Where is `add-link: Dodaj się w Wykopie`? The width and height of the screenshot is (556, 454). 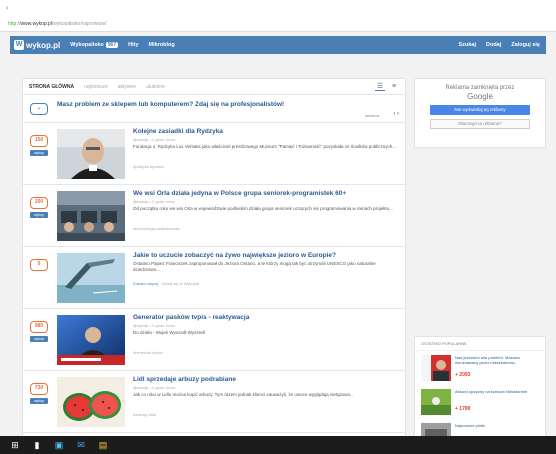 add-link: Dodaj się w Wykopie is located at coordinates (180, 283).